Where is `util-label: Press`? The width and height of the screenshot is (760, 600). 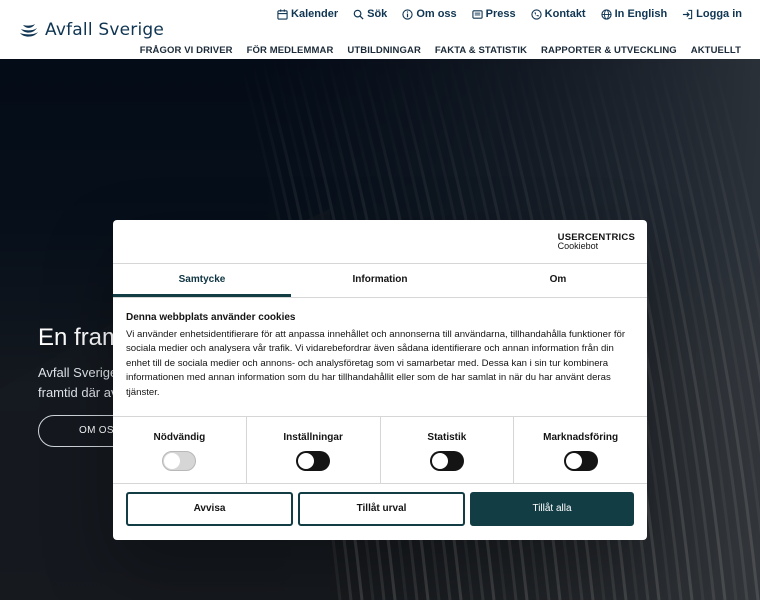 util-label: Press is located at coordinates (500, 14).